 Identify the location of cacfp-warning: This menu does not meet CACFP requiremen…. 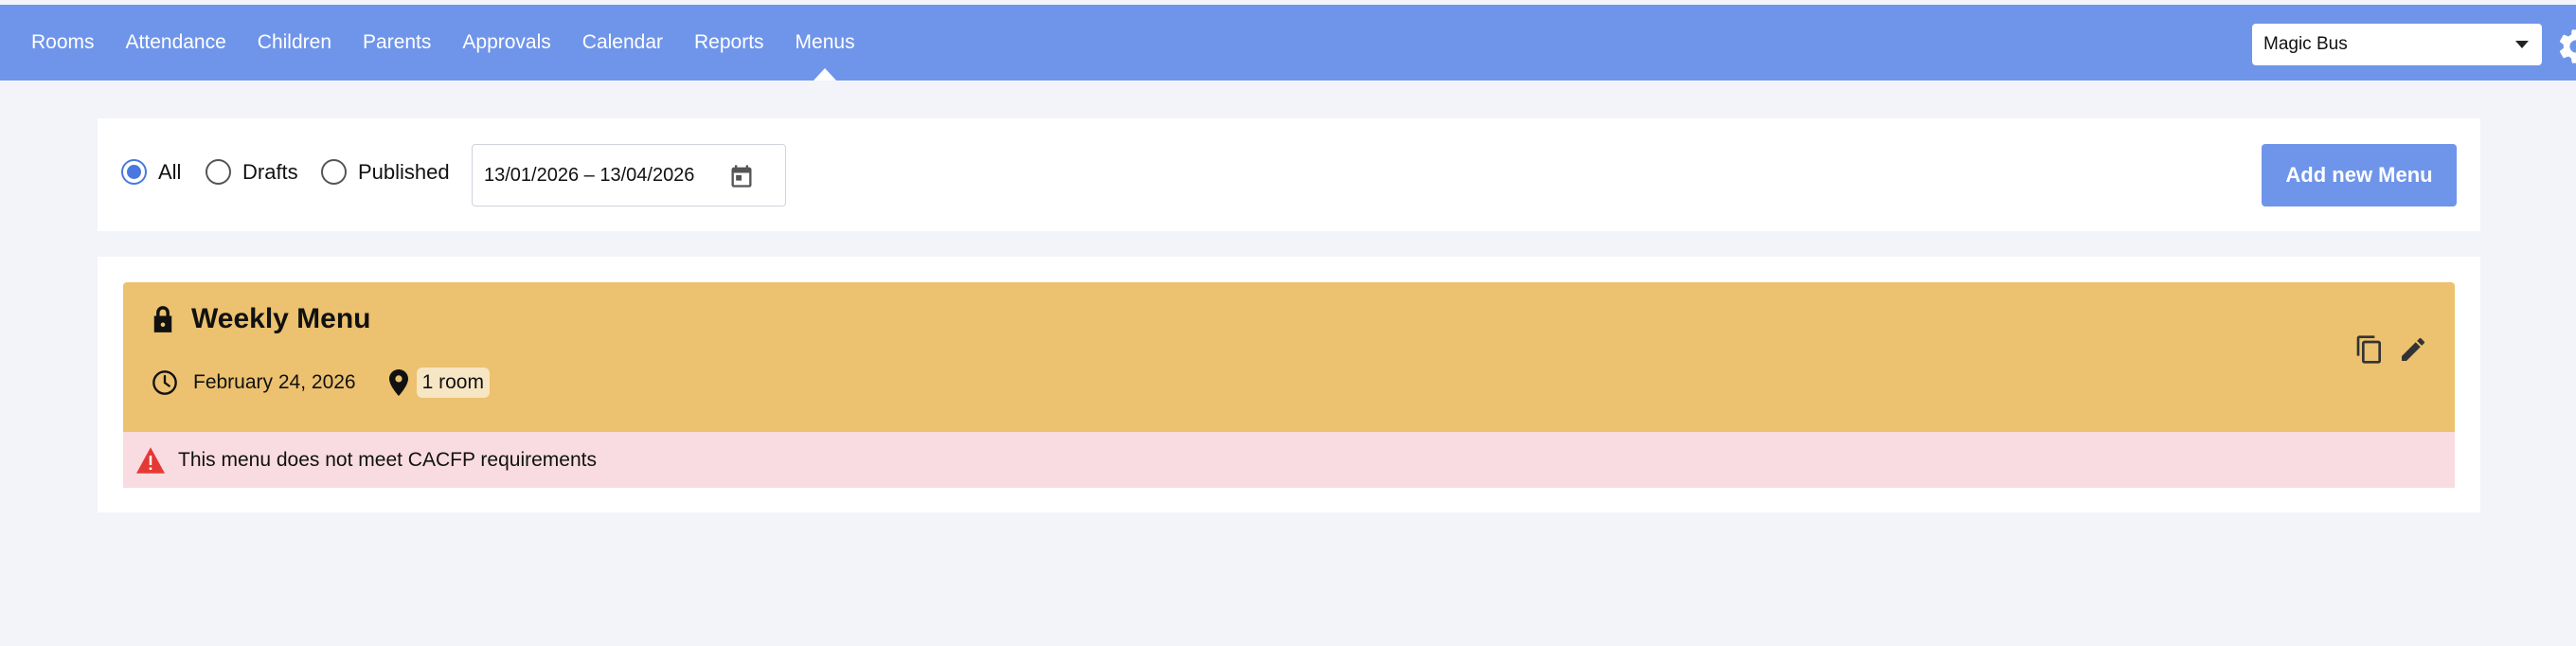
(1289, 460).